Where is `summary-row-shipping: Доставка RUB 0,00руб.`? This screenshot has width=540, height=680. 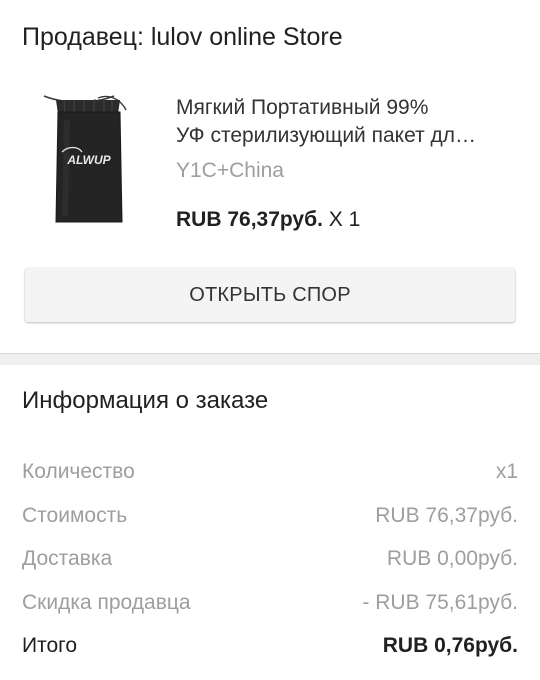 summary-row-shipping: Доставка RUB 0,00руб. is located at coordinates (270, 559).